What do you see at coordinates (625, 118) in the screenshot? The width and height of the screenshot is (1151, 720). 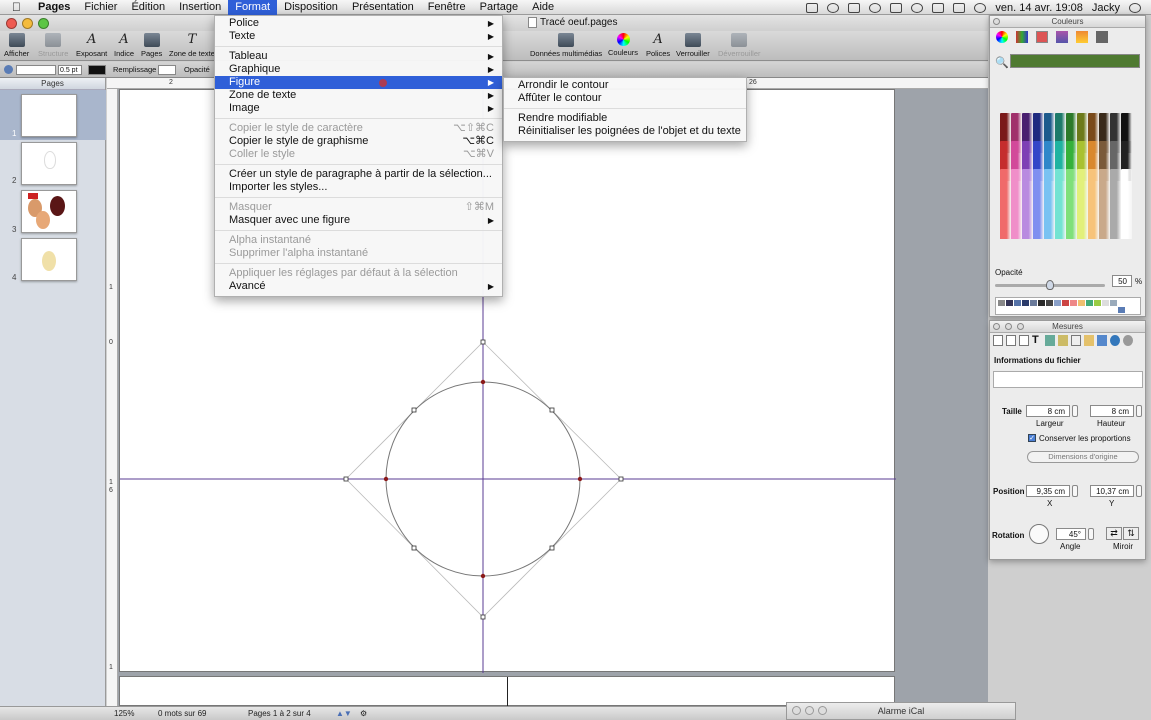 I see `figure-submenu-item-rendre-modifiable: Rendre modifiable` at bounding box center [625, 118].